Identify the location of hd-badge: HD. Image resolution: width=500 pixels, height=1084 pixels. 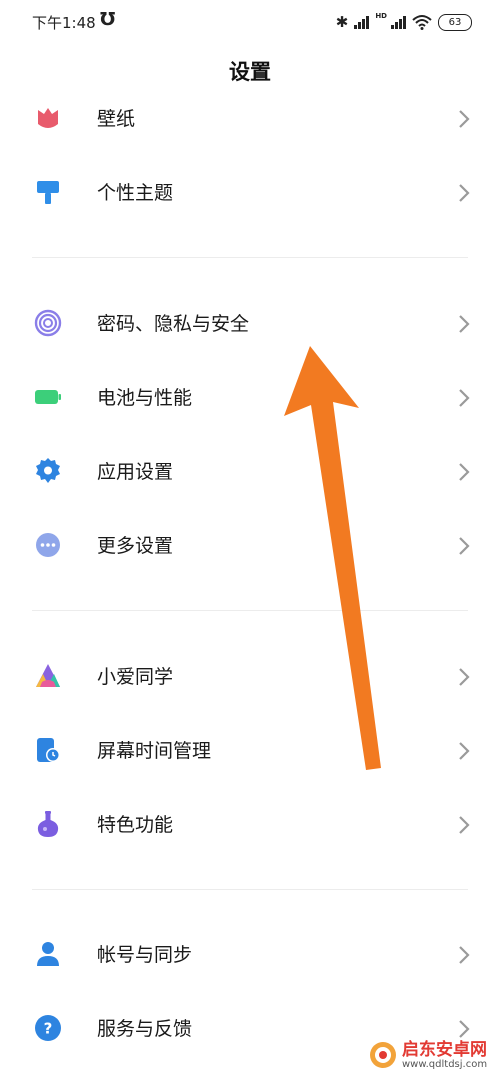
(381, 16).